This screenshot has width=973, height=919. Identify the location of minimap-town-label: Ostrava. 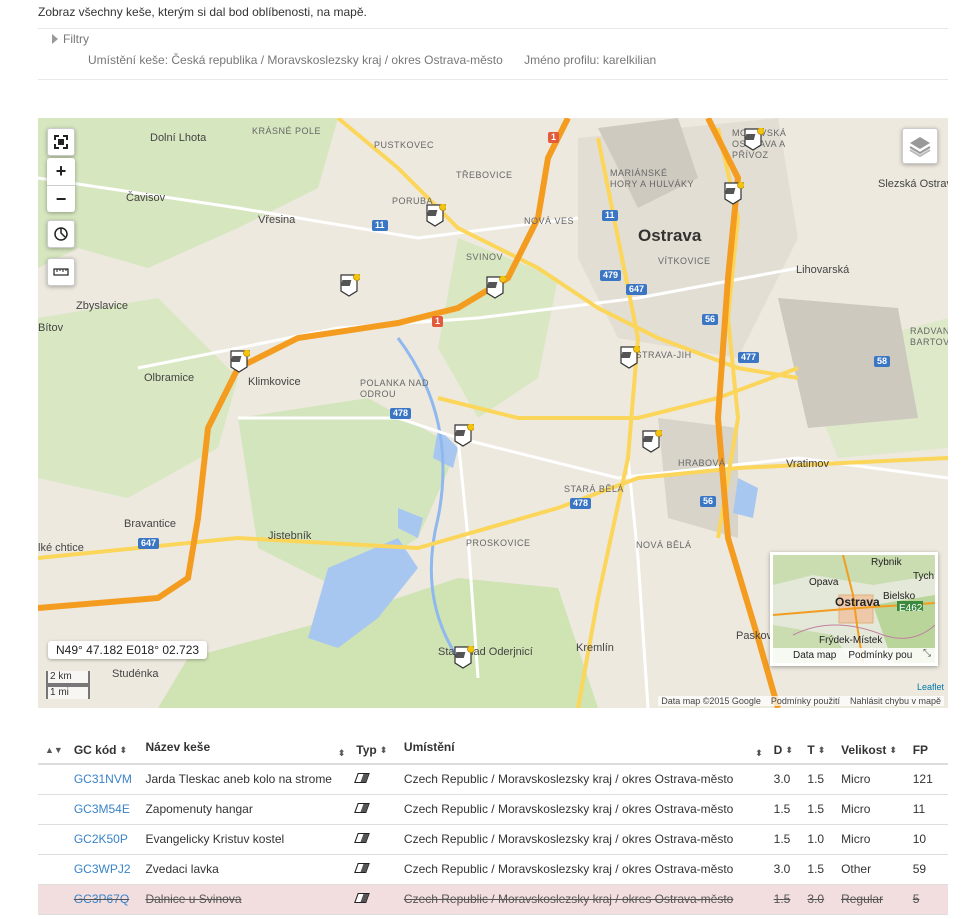
(857, 602).